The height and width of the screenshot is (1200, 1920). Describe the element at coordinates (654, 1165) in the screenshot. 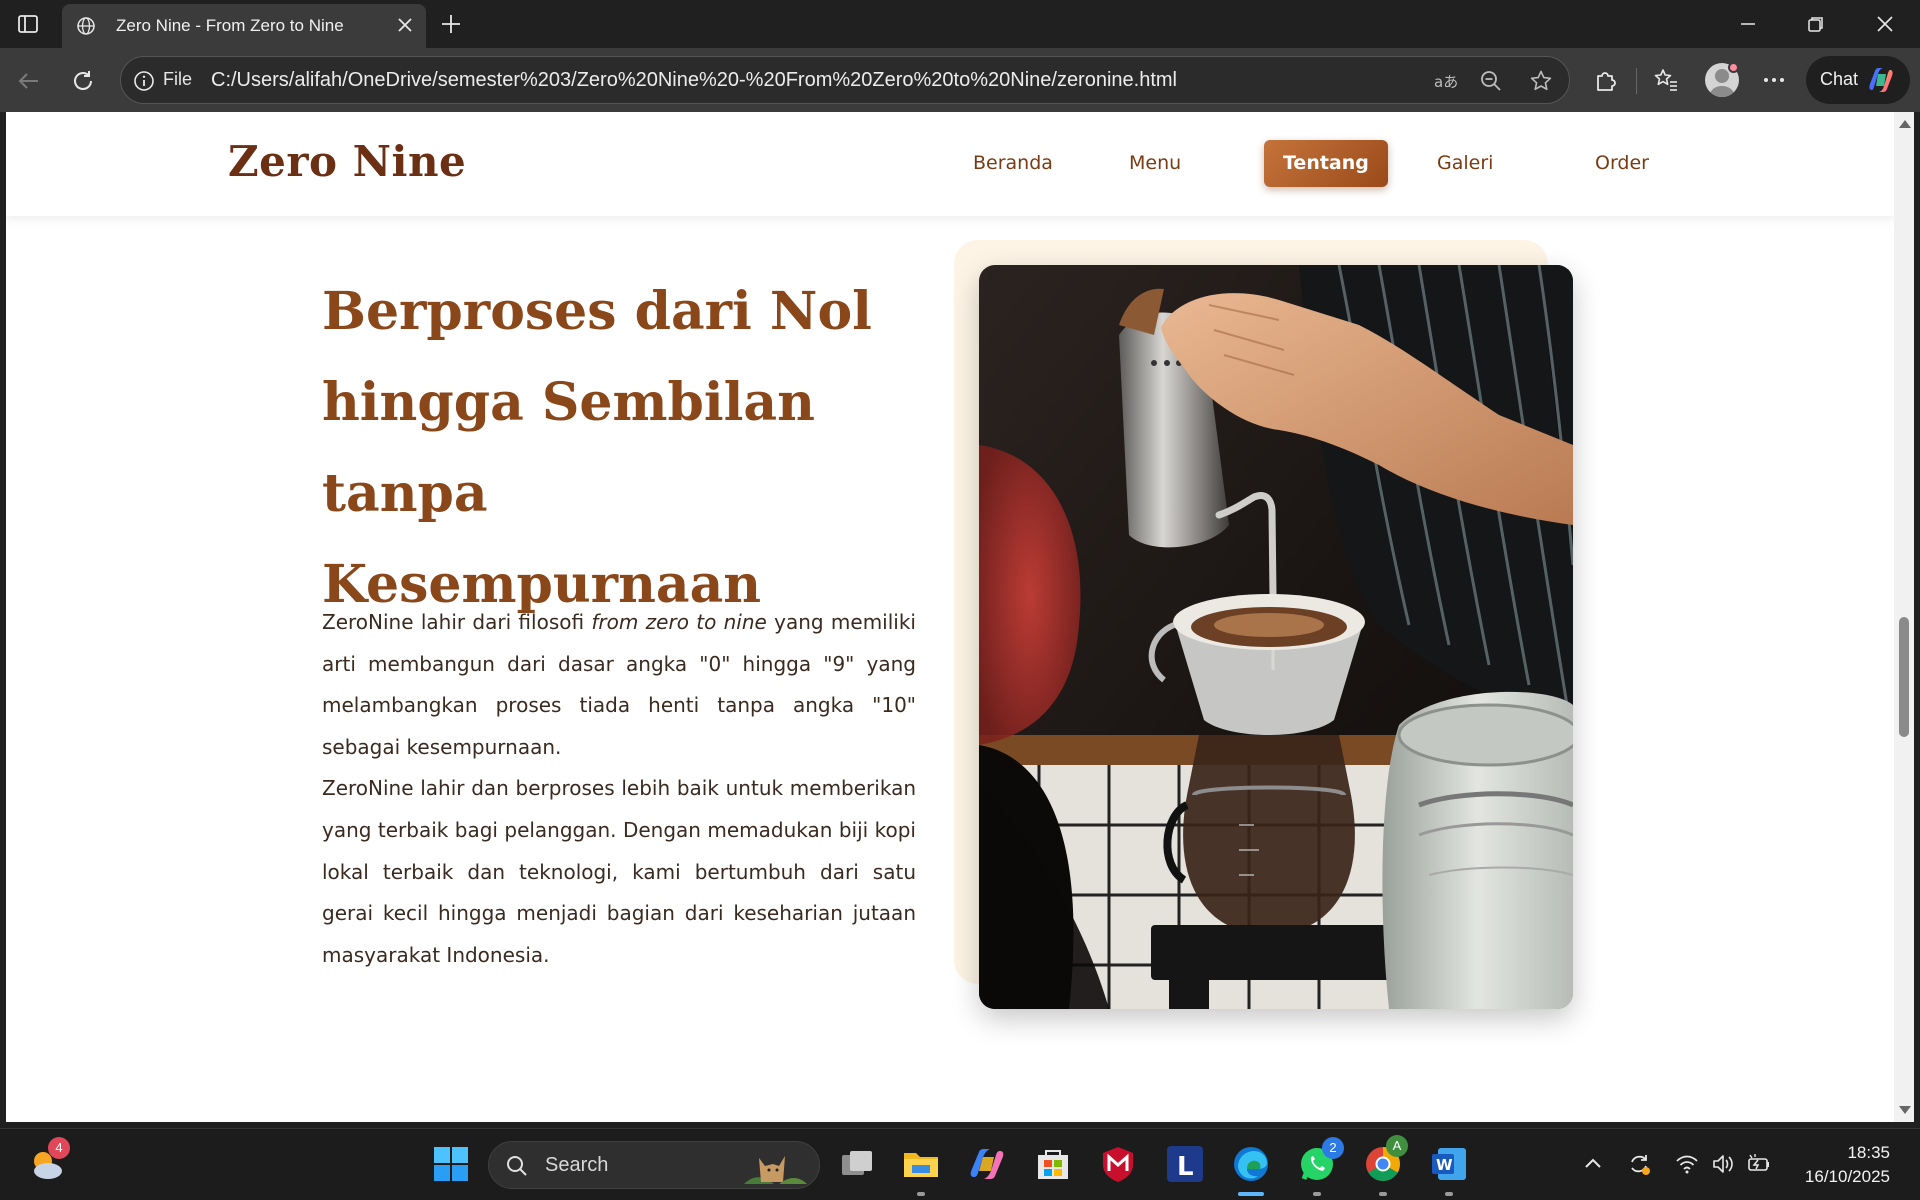

I see `taskbar-search: Search` at that location.